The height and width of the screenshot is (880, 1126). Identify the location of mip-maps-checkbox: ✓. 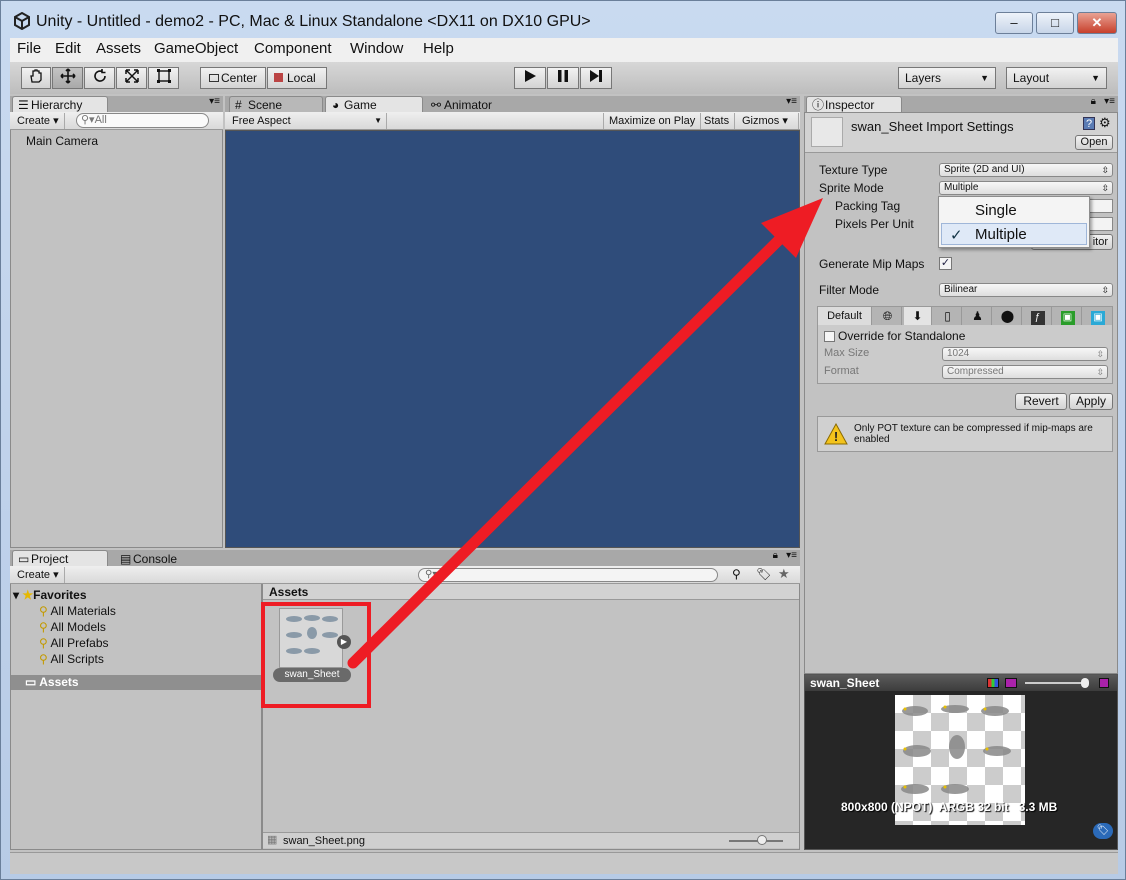
(945, 263).